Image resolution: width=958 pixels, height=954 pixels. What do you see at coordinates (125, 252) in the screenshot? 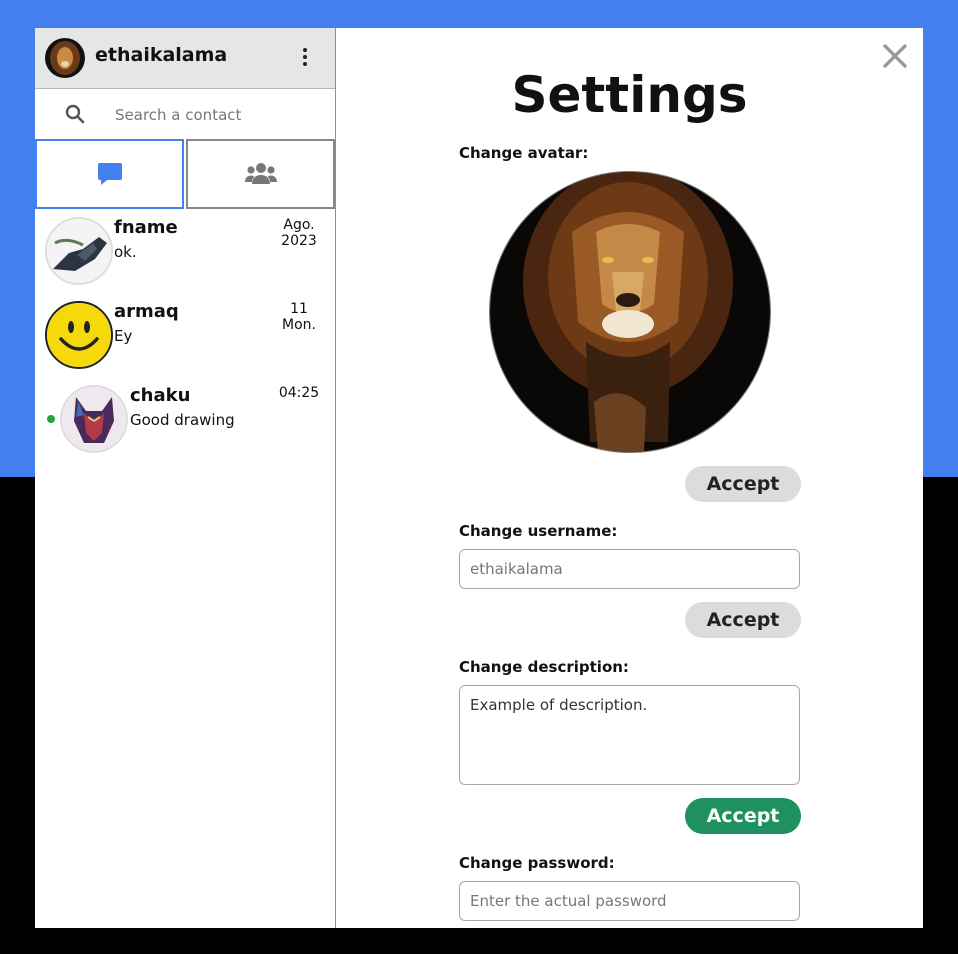
I see `last-message: ok.` at bounding box center [125, 252].